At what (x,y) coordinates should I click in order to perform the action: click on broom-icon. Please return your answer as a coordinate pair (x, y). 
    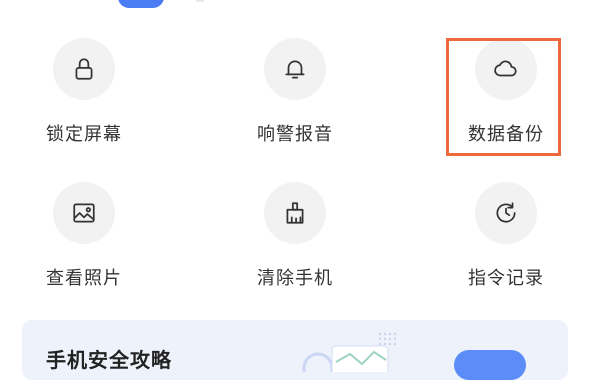
    Looking at the image, I should click on (295, 213).